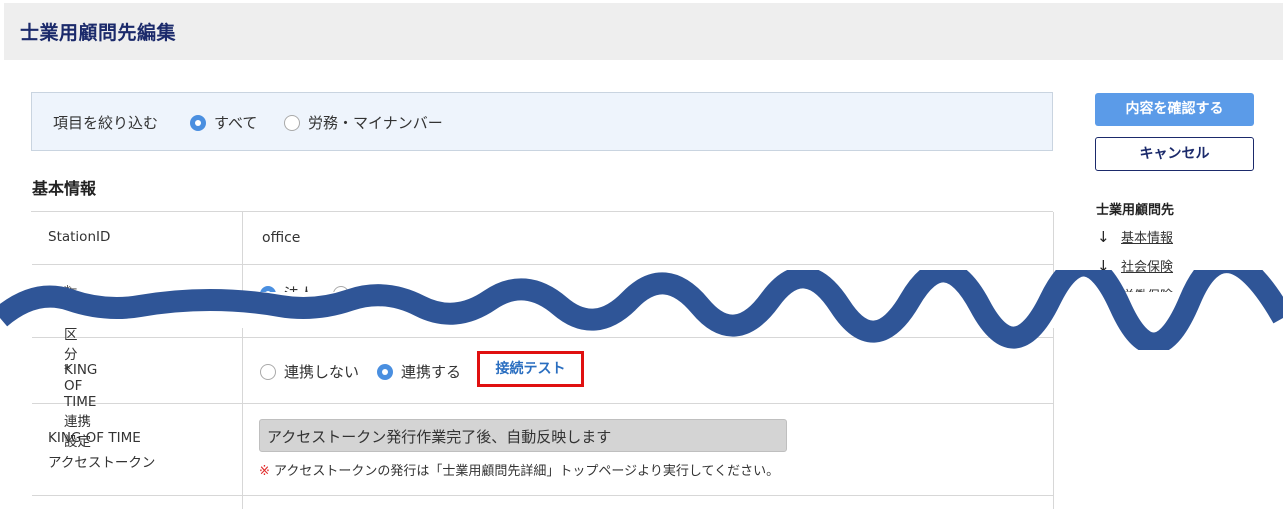 This screenshot has height=509, width=1283. Describe the element at coordinates (79, 237) in the screenshot. I see `station-id-label: StationID` at that location.